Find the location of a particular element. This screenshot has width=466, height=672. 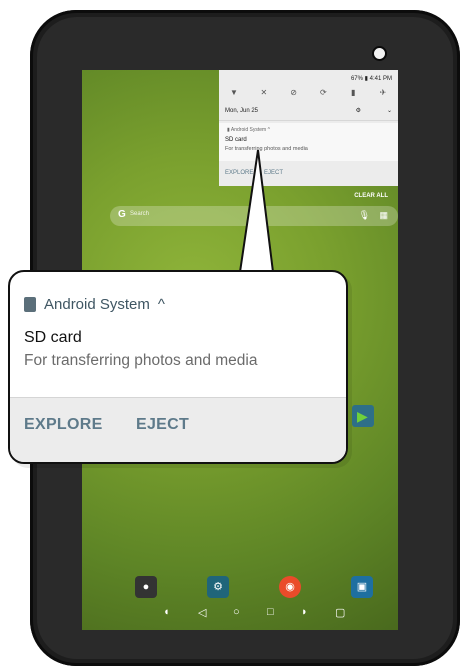

play-store-app: ▶ is located at coordinates (363, 416).